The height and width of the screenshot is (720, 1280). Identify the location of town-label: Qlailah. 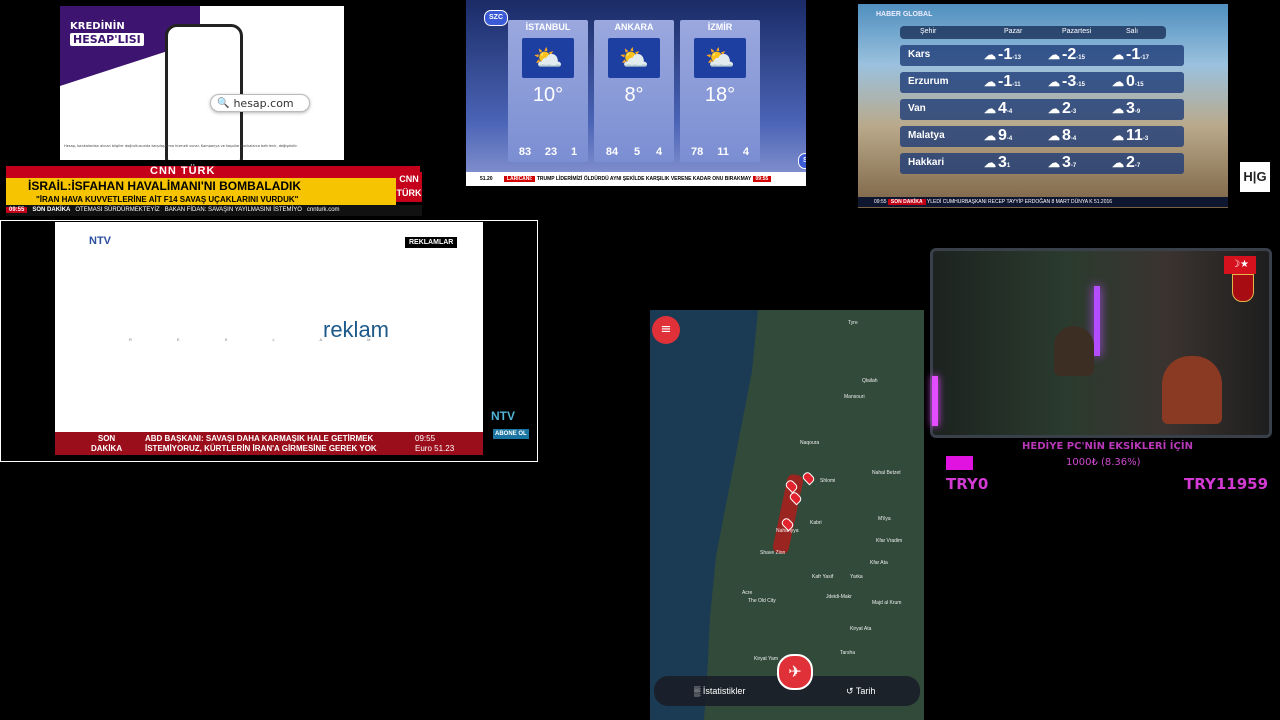
(870, 381).